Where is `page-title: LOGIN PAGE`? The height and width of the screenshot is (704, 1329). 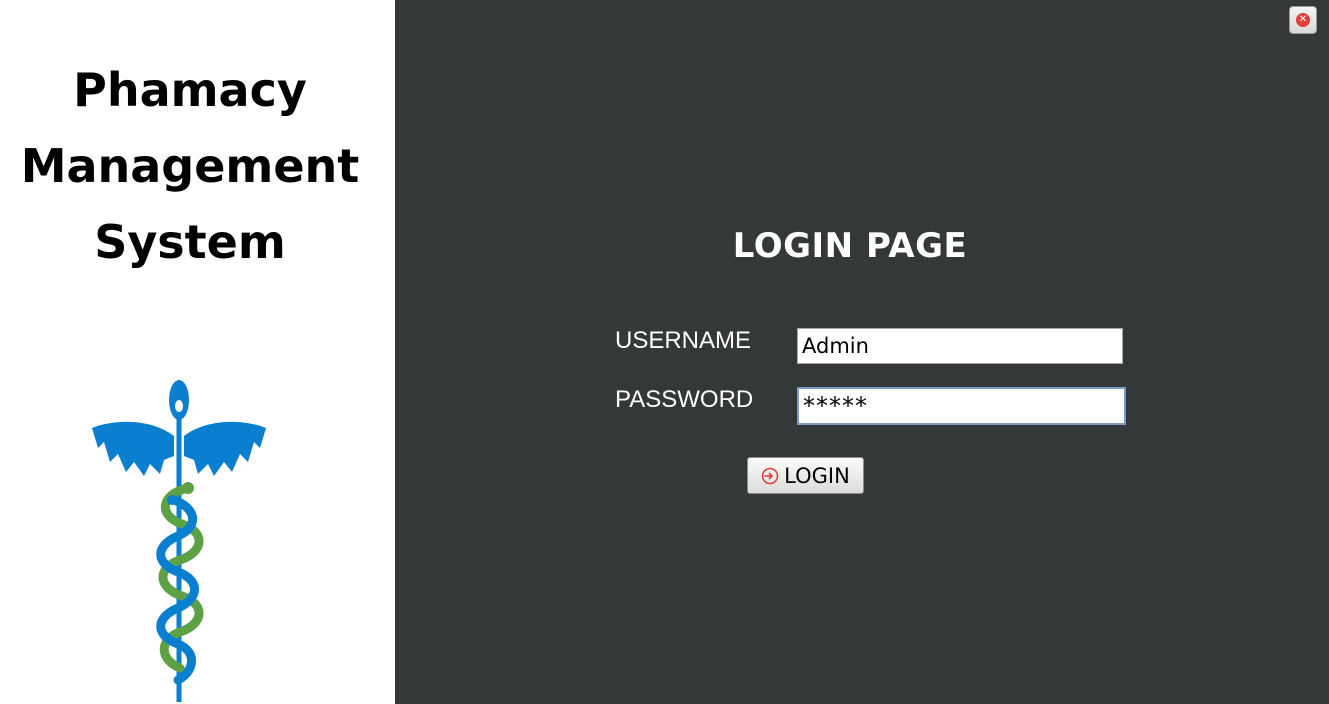
page-title: LOGIN PAGE is located at coordinates (850, 246).